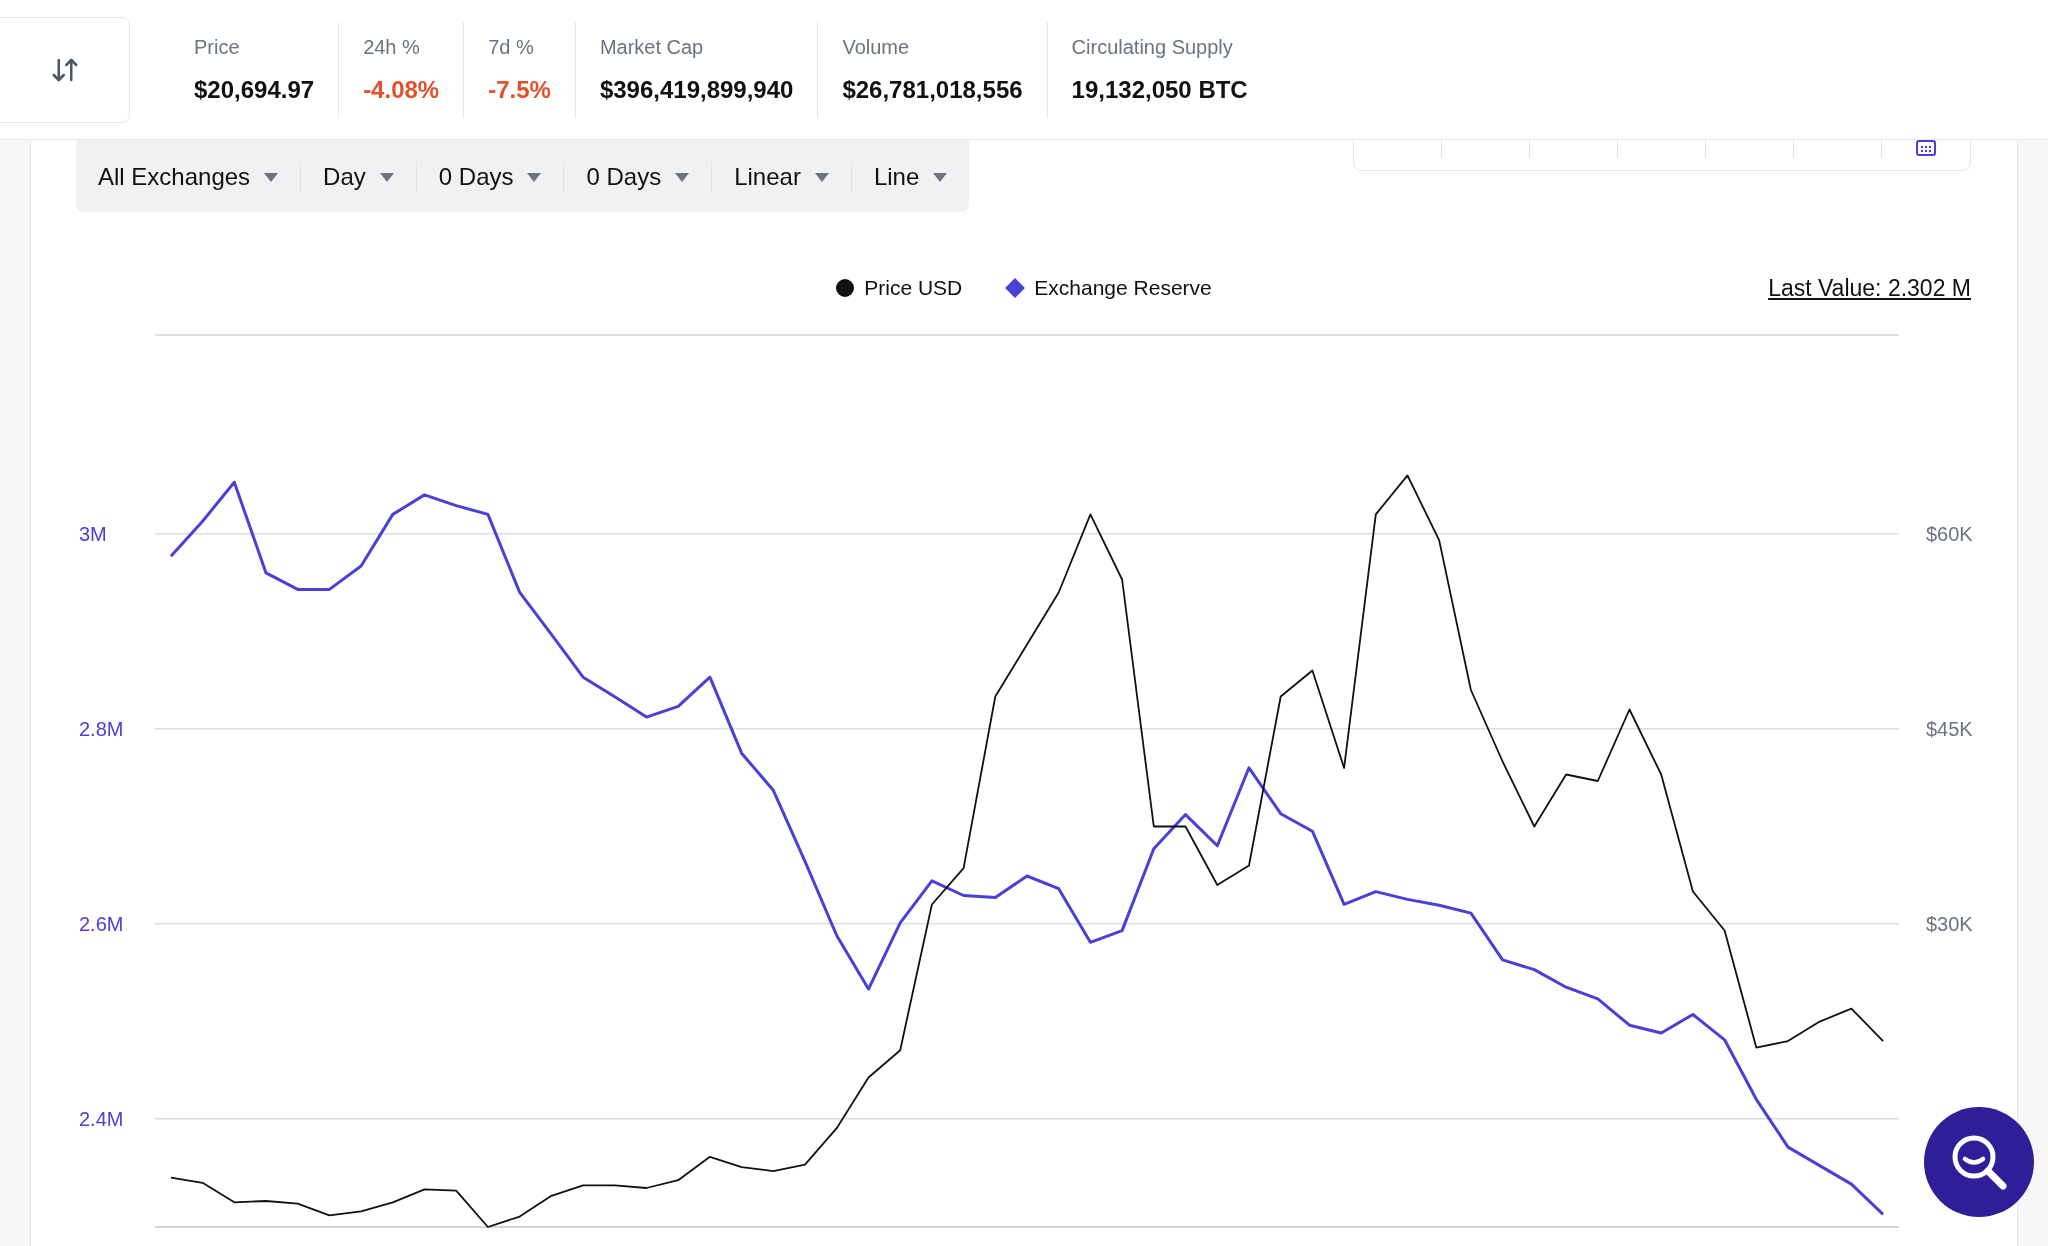  What do you see at coordinates (101, 923) in the screenshot?
I see `axis-label: 2.6M` at bounding box center [101, 923].